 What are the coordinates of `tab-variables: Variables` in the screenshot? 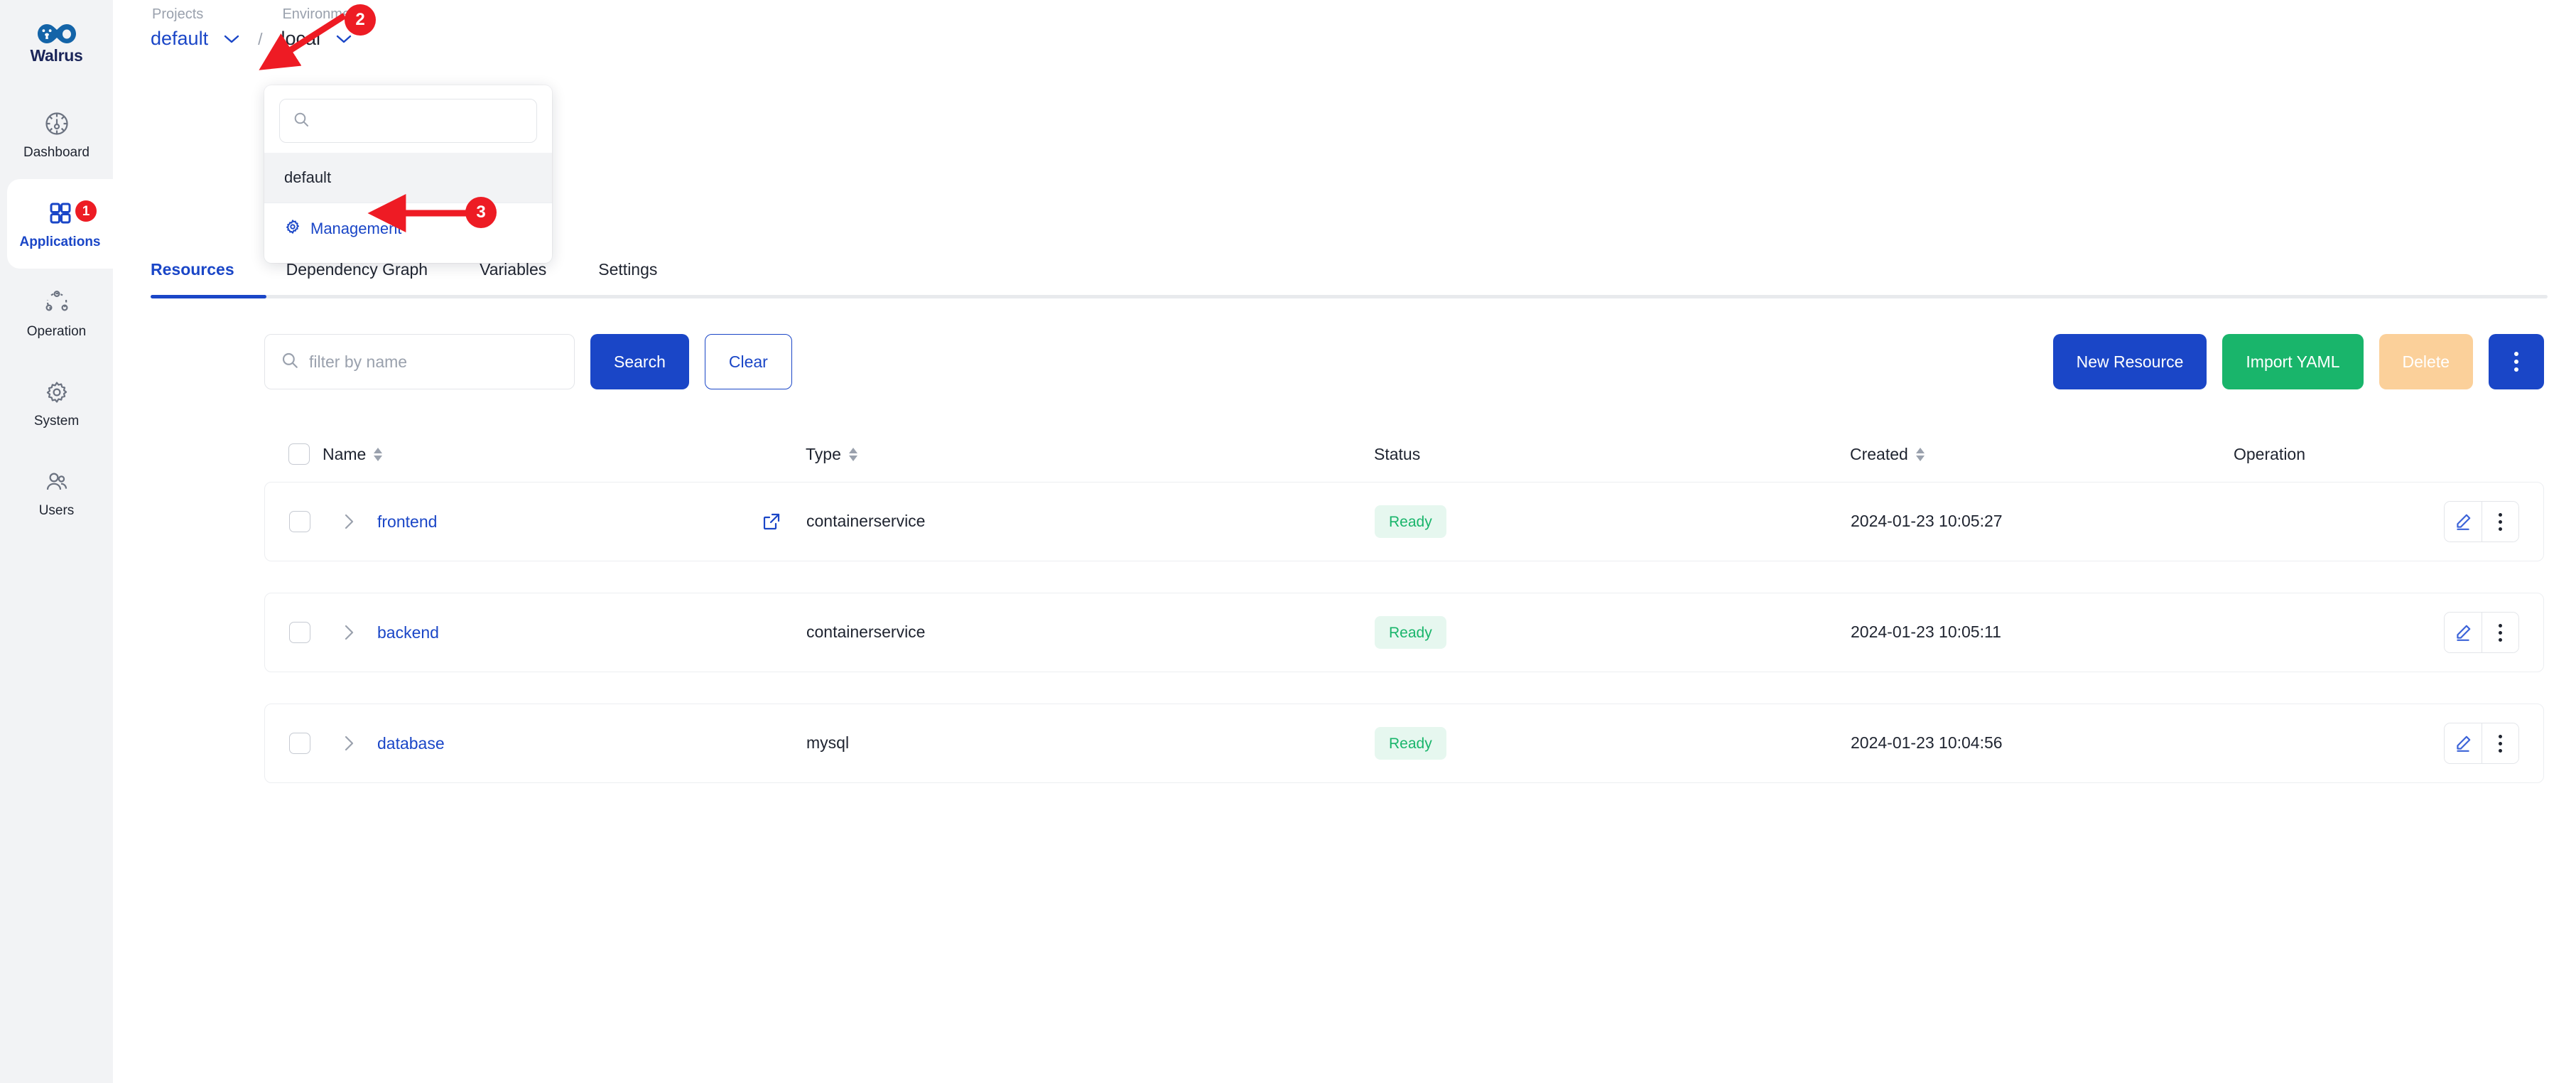 It's located at (513, 278).